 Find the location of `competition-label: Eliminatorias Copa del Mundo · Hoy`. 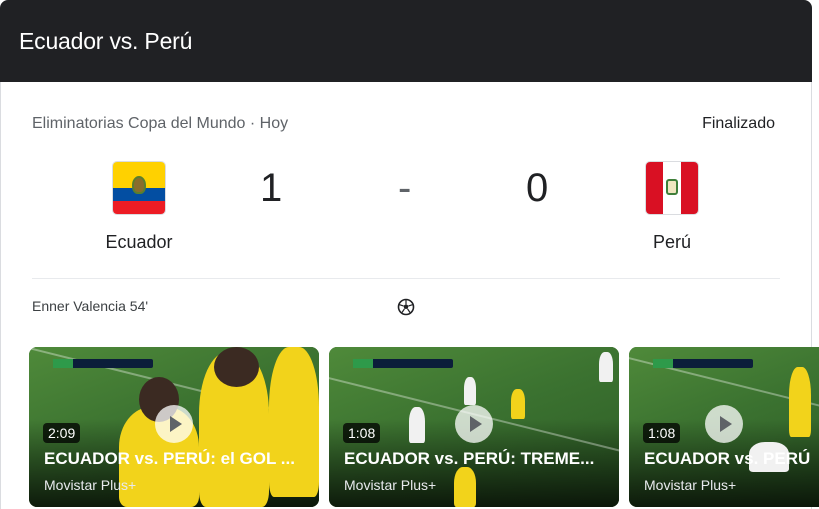

competition-label: Eliminatorias Copa del Mundo · Hoy is located at coordinates (160, 124).